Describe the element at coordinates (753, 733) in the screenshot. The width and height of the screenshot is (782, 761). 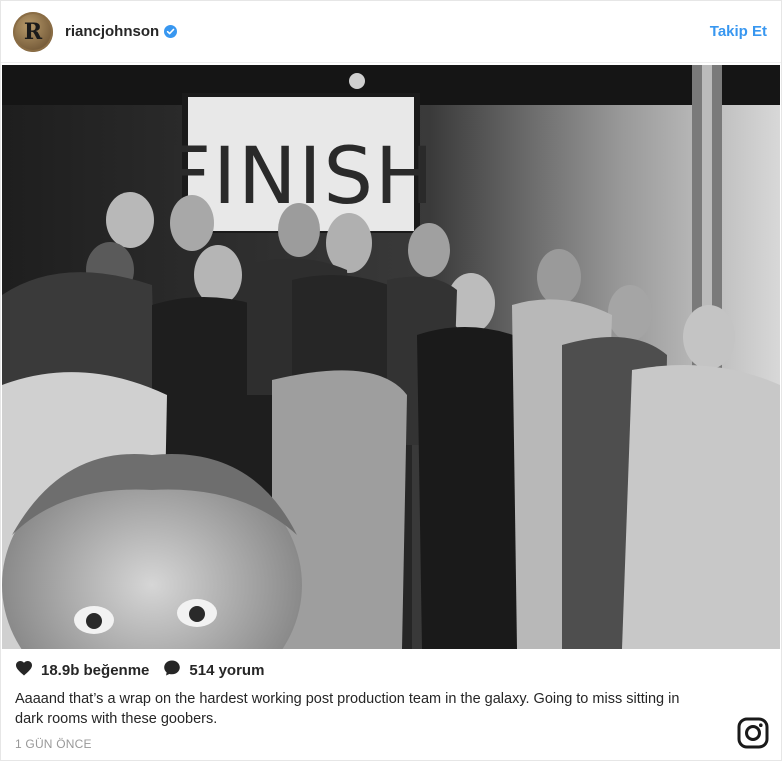
I see `instagram-logo-icon` at that location.